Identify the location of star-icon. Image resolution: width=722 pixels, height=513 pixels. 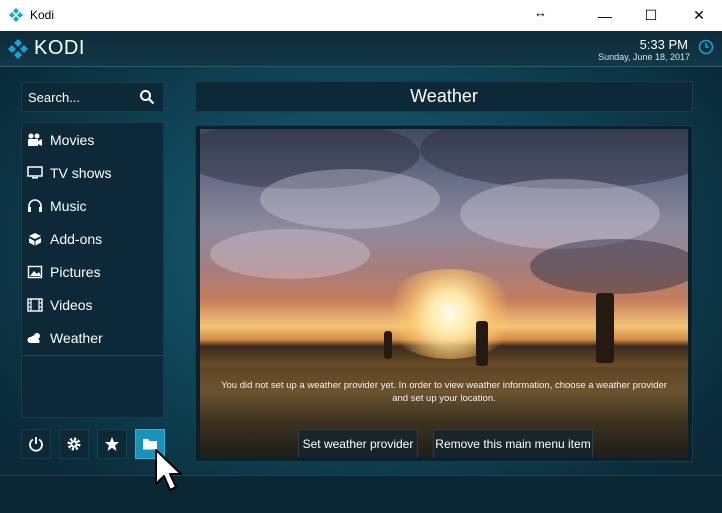
(112, 444).